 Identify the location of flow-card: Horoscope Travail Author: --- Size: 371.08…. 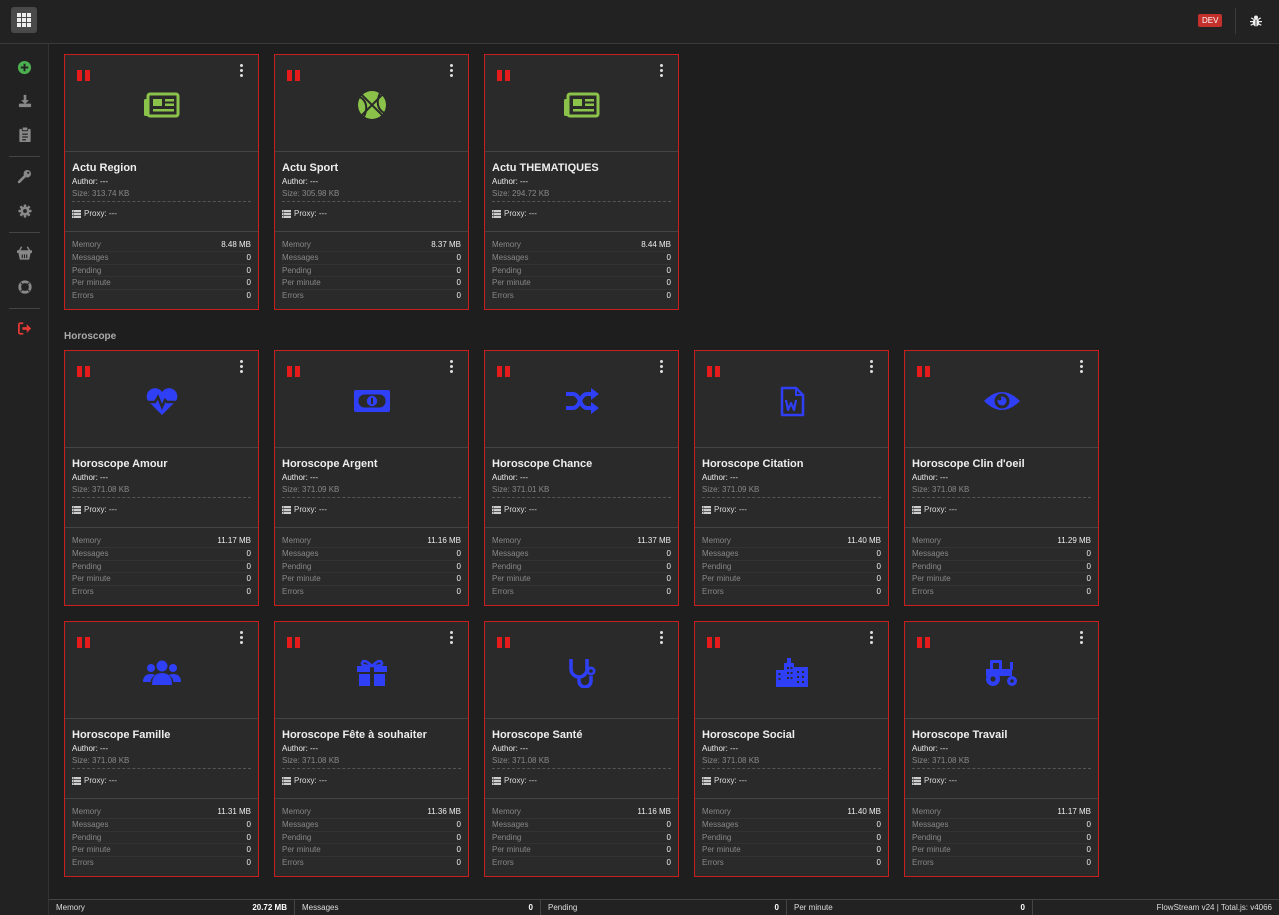
(1001, 749).